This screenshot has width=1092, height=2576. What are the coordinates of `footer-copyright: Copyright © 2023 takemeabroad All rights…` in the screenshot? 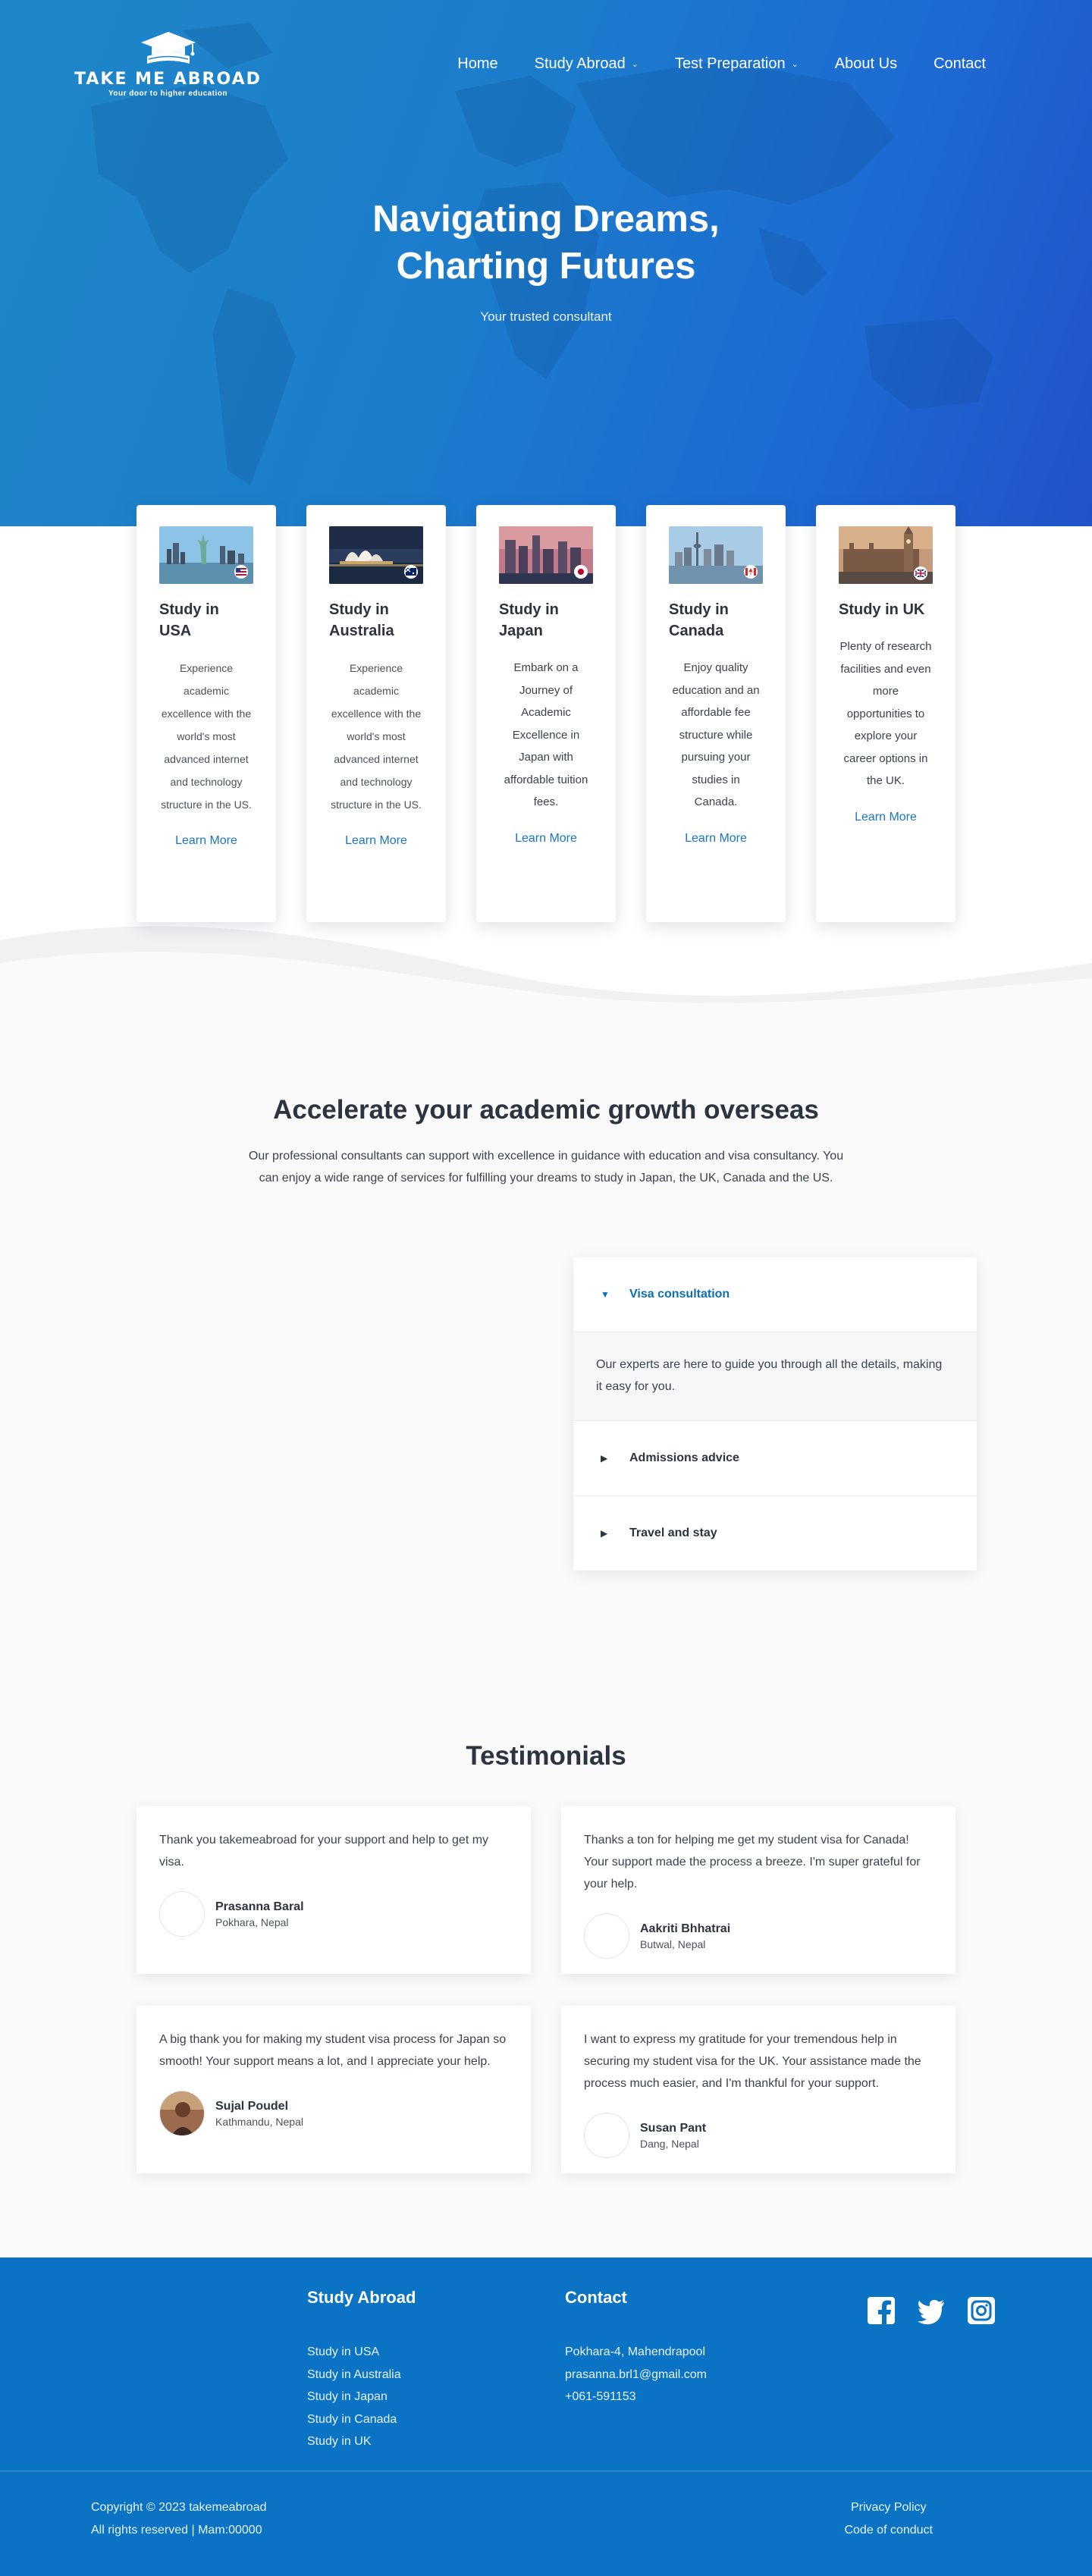 It's located at (178, 2518).